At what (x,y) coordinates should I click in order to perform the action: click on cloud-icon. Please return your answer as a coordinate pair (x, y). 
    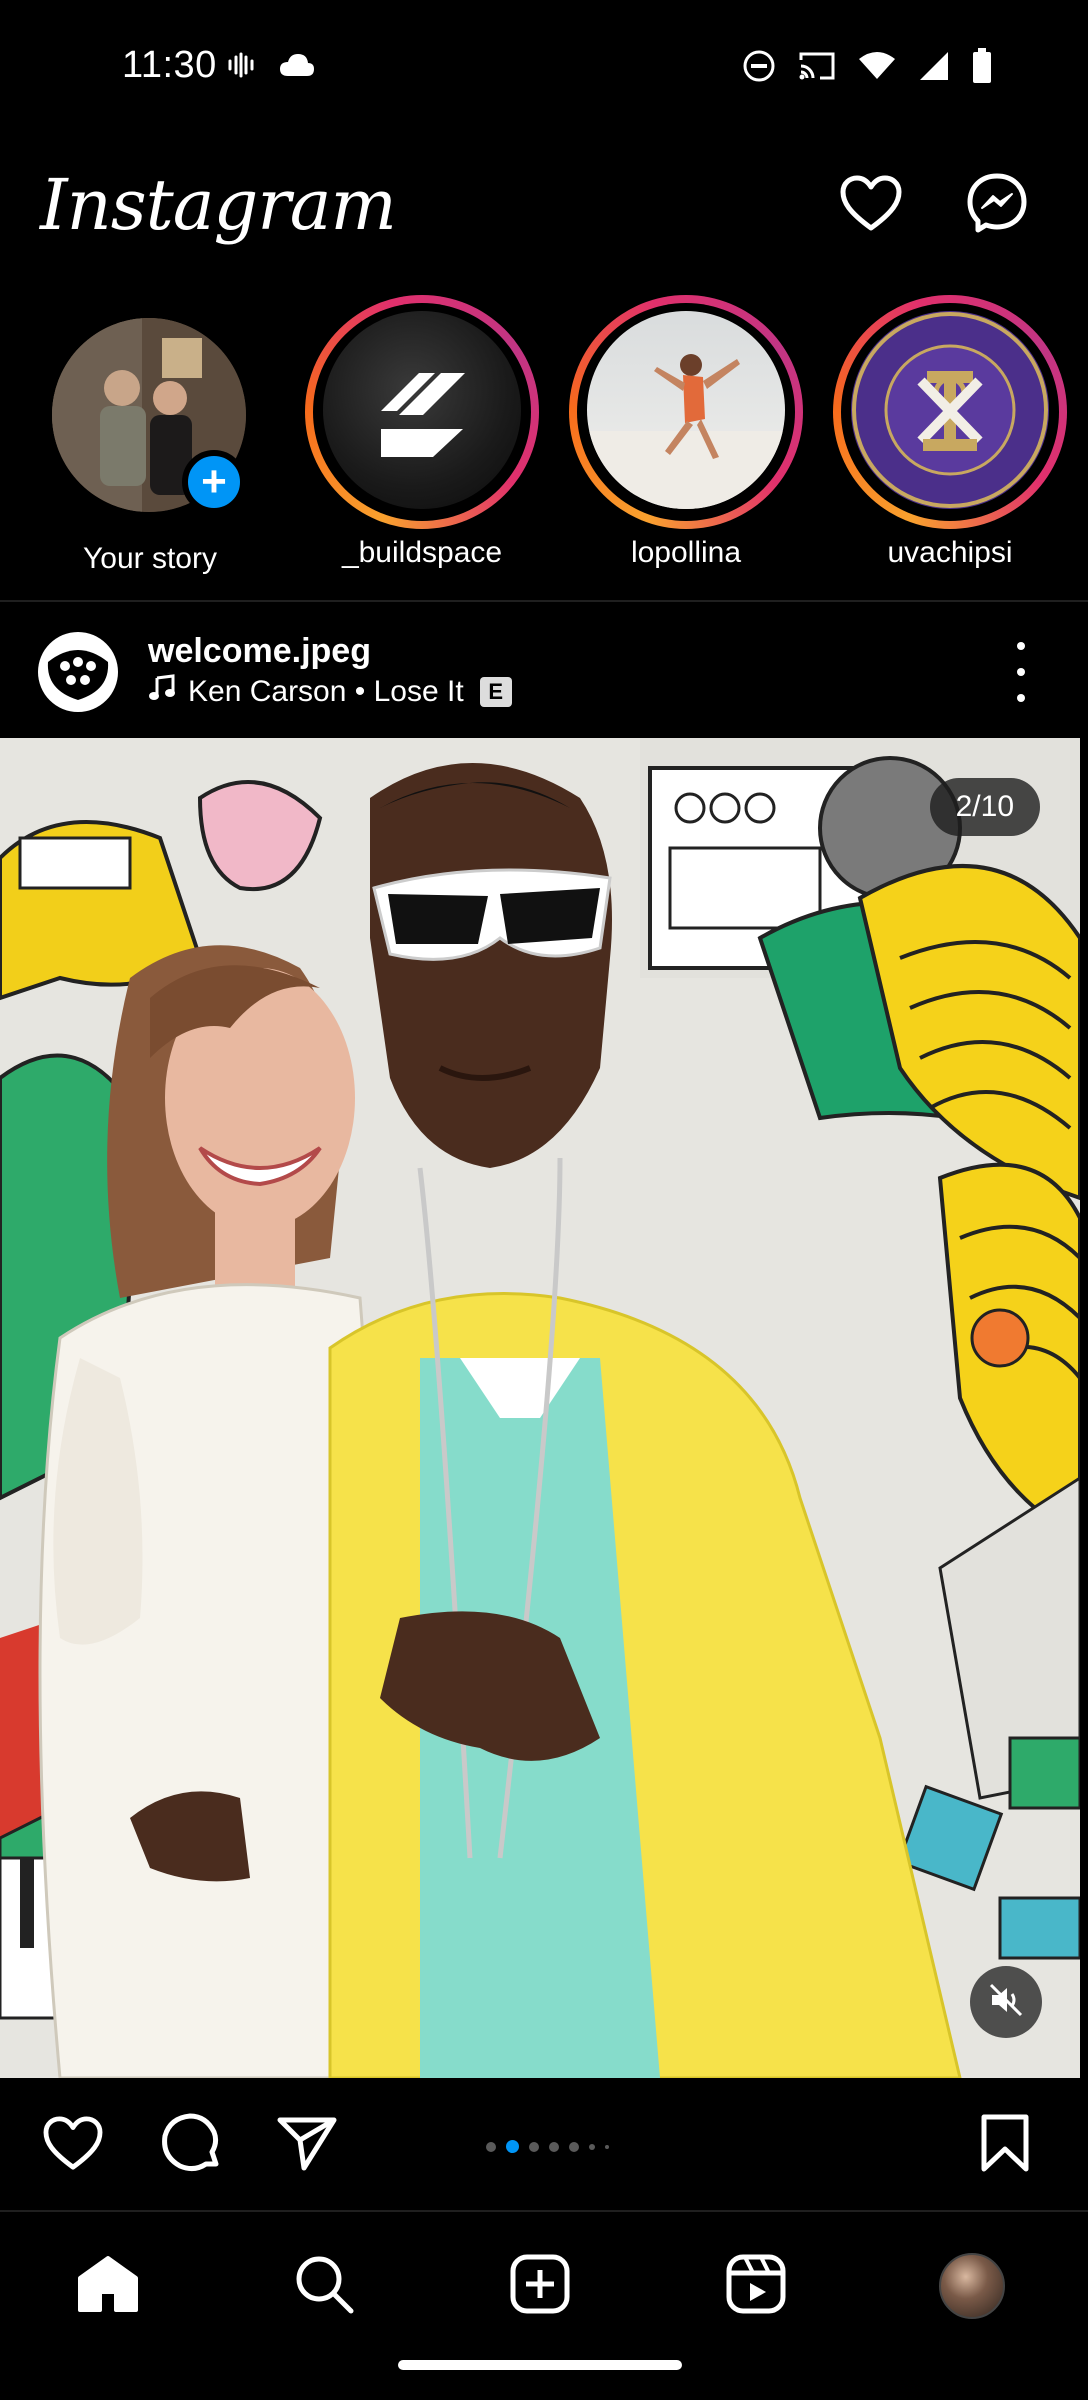
    Looking at the image, I should click on (297, 67).